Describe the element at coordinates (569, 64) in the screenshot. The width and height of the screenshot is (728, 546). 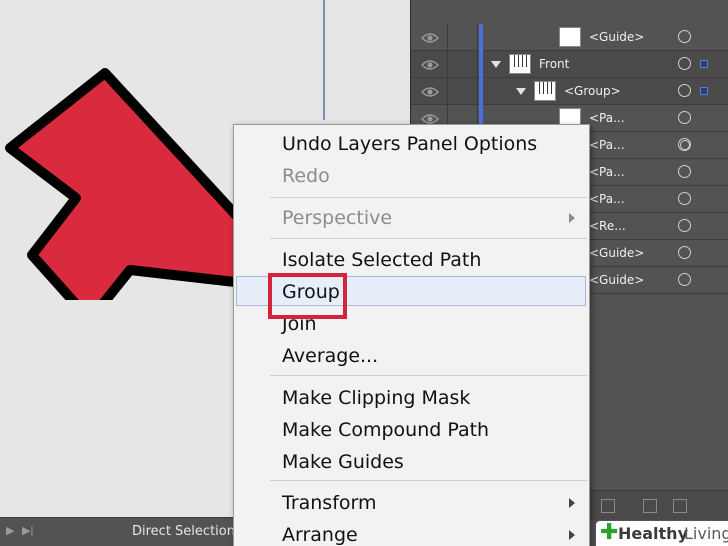
I see `layer-row: Front` at that location.